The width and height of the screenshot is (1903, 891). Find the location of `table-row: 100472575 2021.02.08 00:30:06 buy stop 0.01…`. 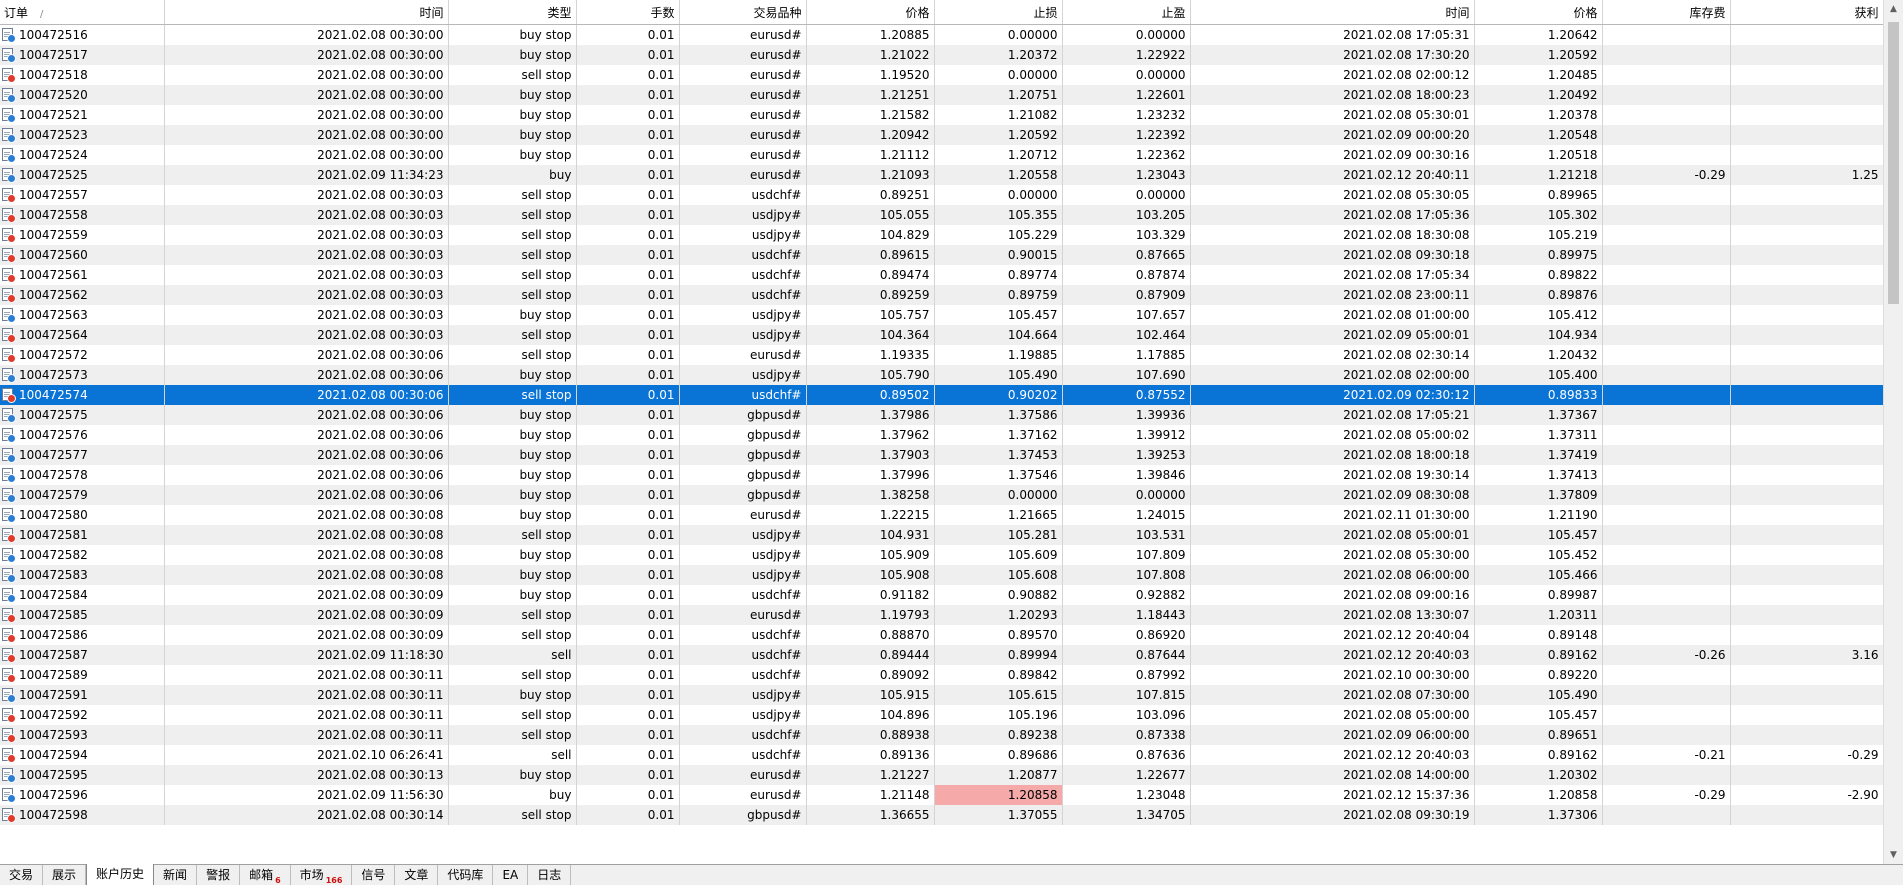

table-row: 100472575 2021.02.08 00:30:06 buy stop 0.01… is located at coordinates (941, 415).